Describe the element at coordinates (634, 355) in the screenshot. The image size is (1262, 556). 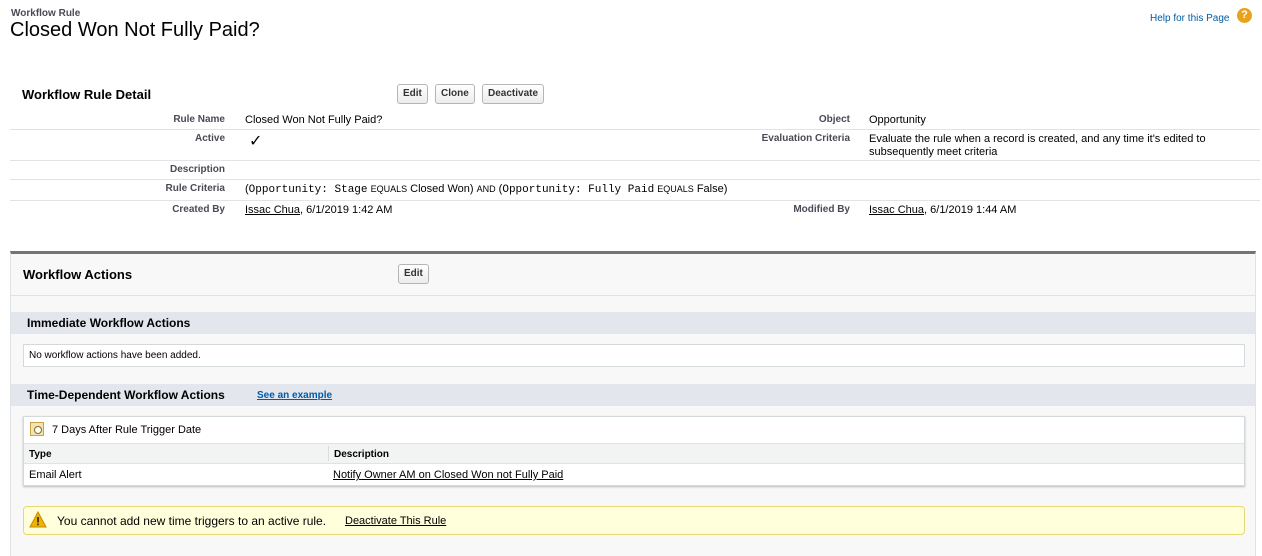
I see `immediate-actions-empty` at that location.